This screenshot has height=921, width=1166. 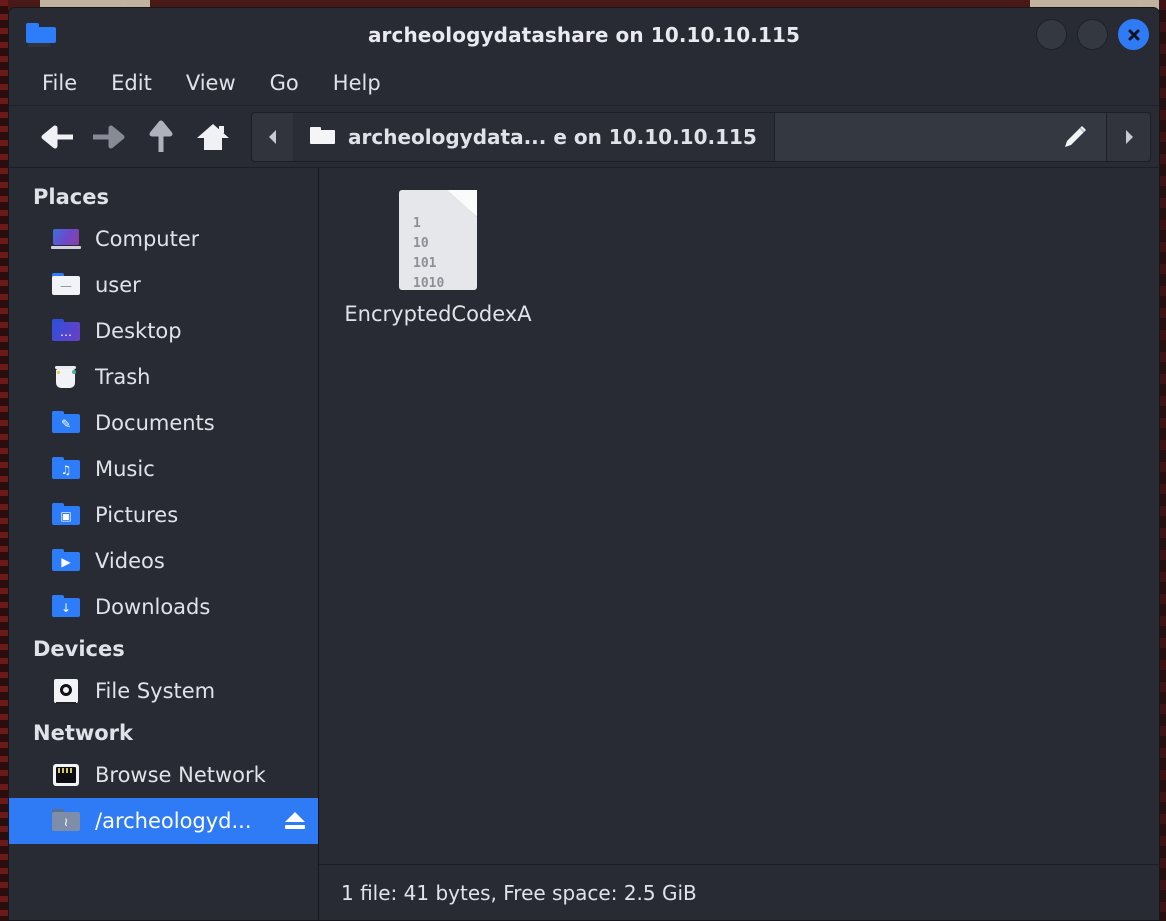 I want to click on pencil-icon, so click(x=1075, y=136).